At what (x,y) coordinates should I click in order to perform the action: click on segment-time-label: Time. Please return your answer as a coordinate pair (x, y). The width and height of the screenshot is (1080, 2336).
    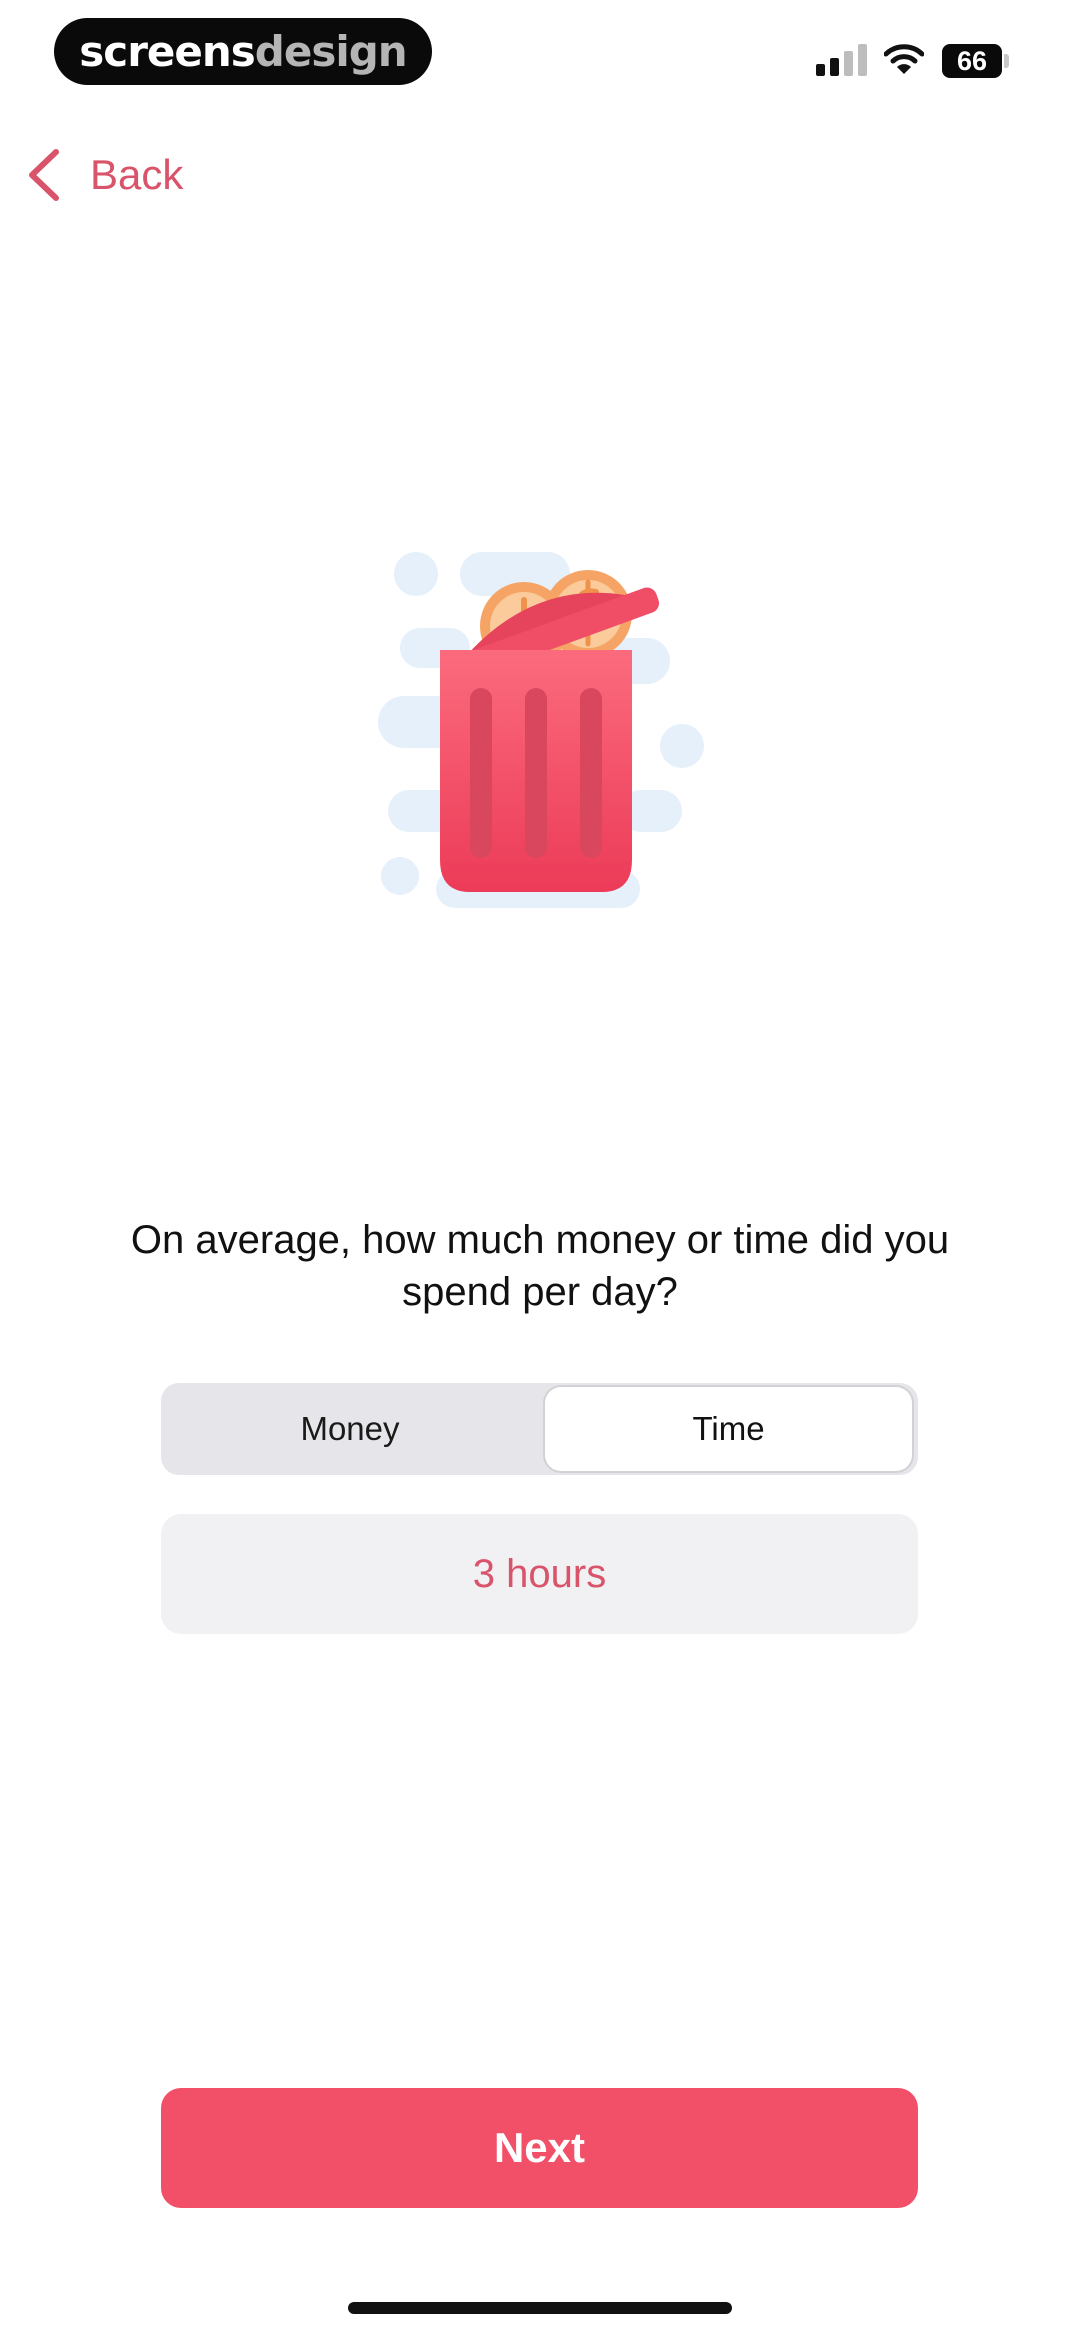
    Looking at the image, I should click on (728, 1428).